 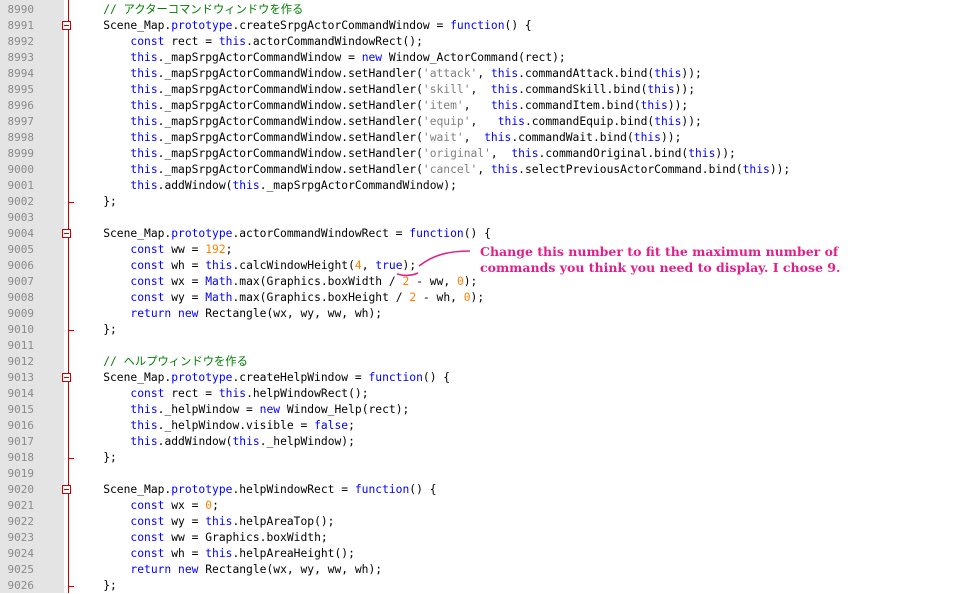 I want to click on annotation-underline, so click(x=407, y=274).